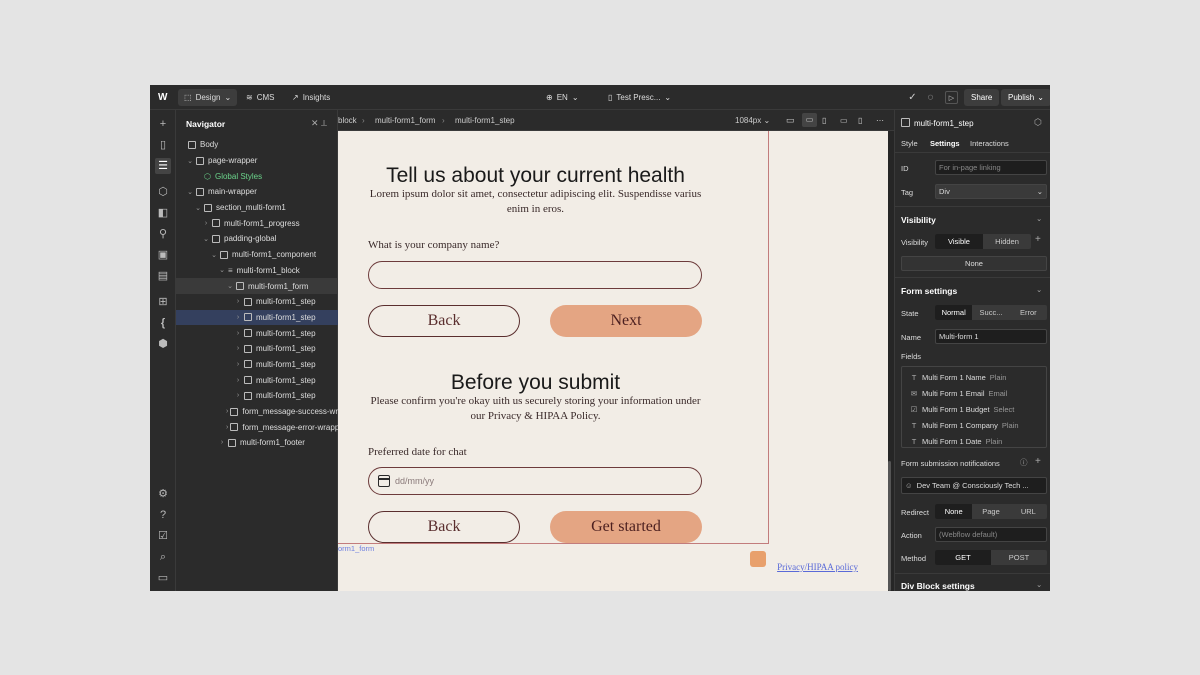 This screenshot has width=1200, height=675. Describe the element at coordinates (889, 526) in the screenshot. I see `canvas-scrollbar` at that location.